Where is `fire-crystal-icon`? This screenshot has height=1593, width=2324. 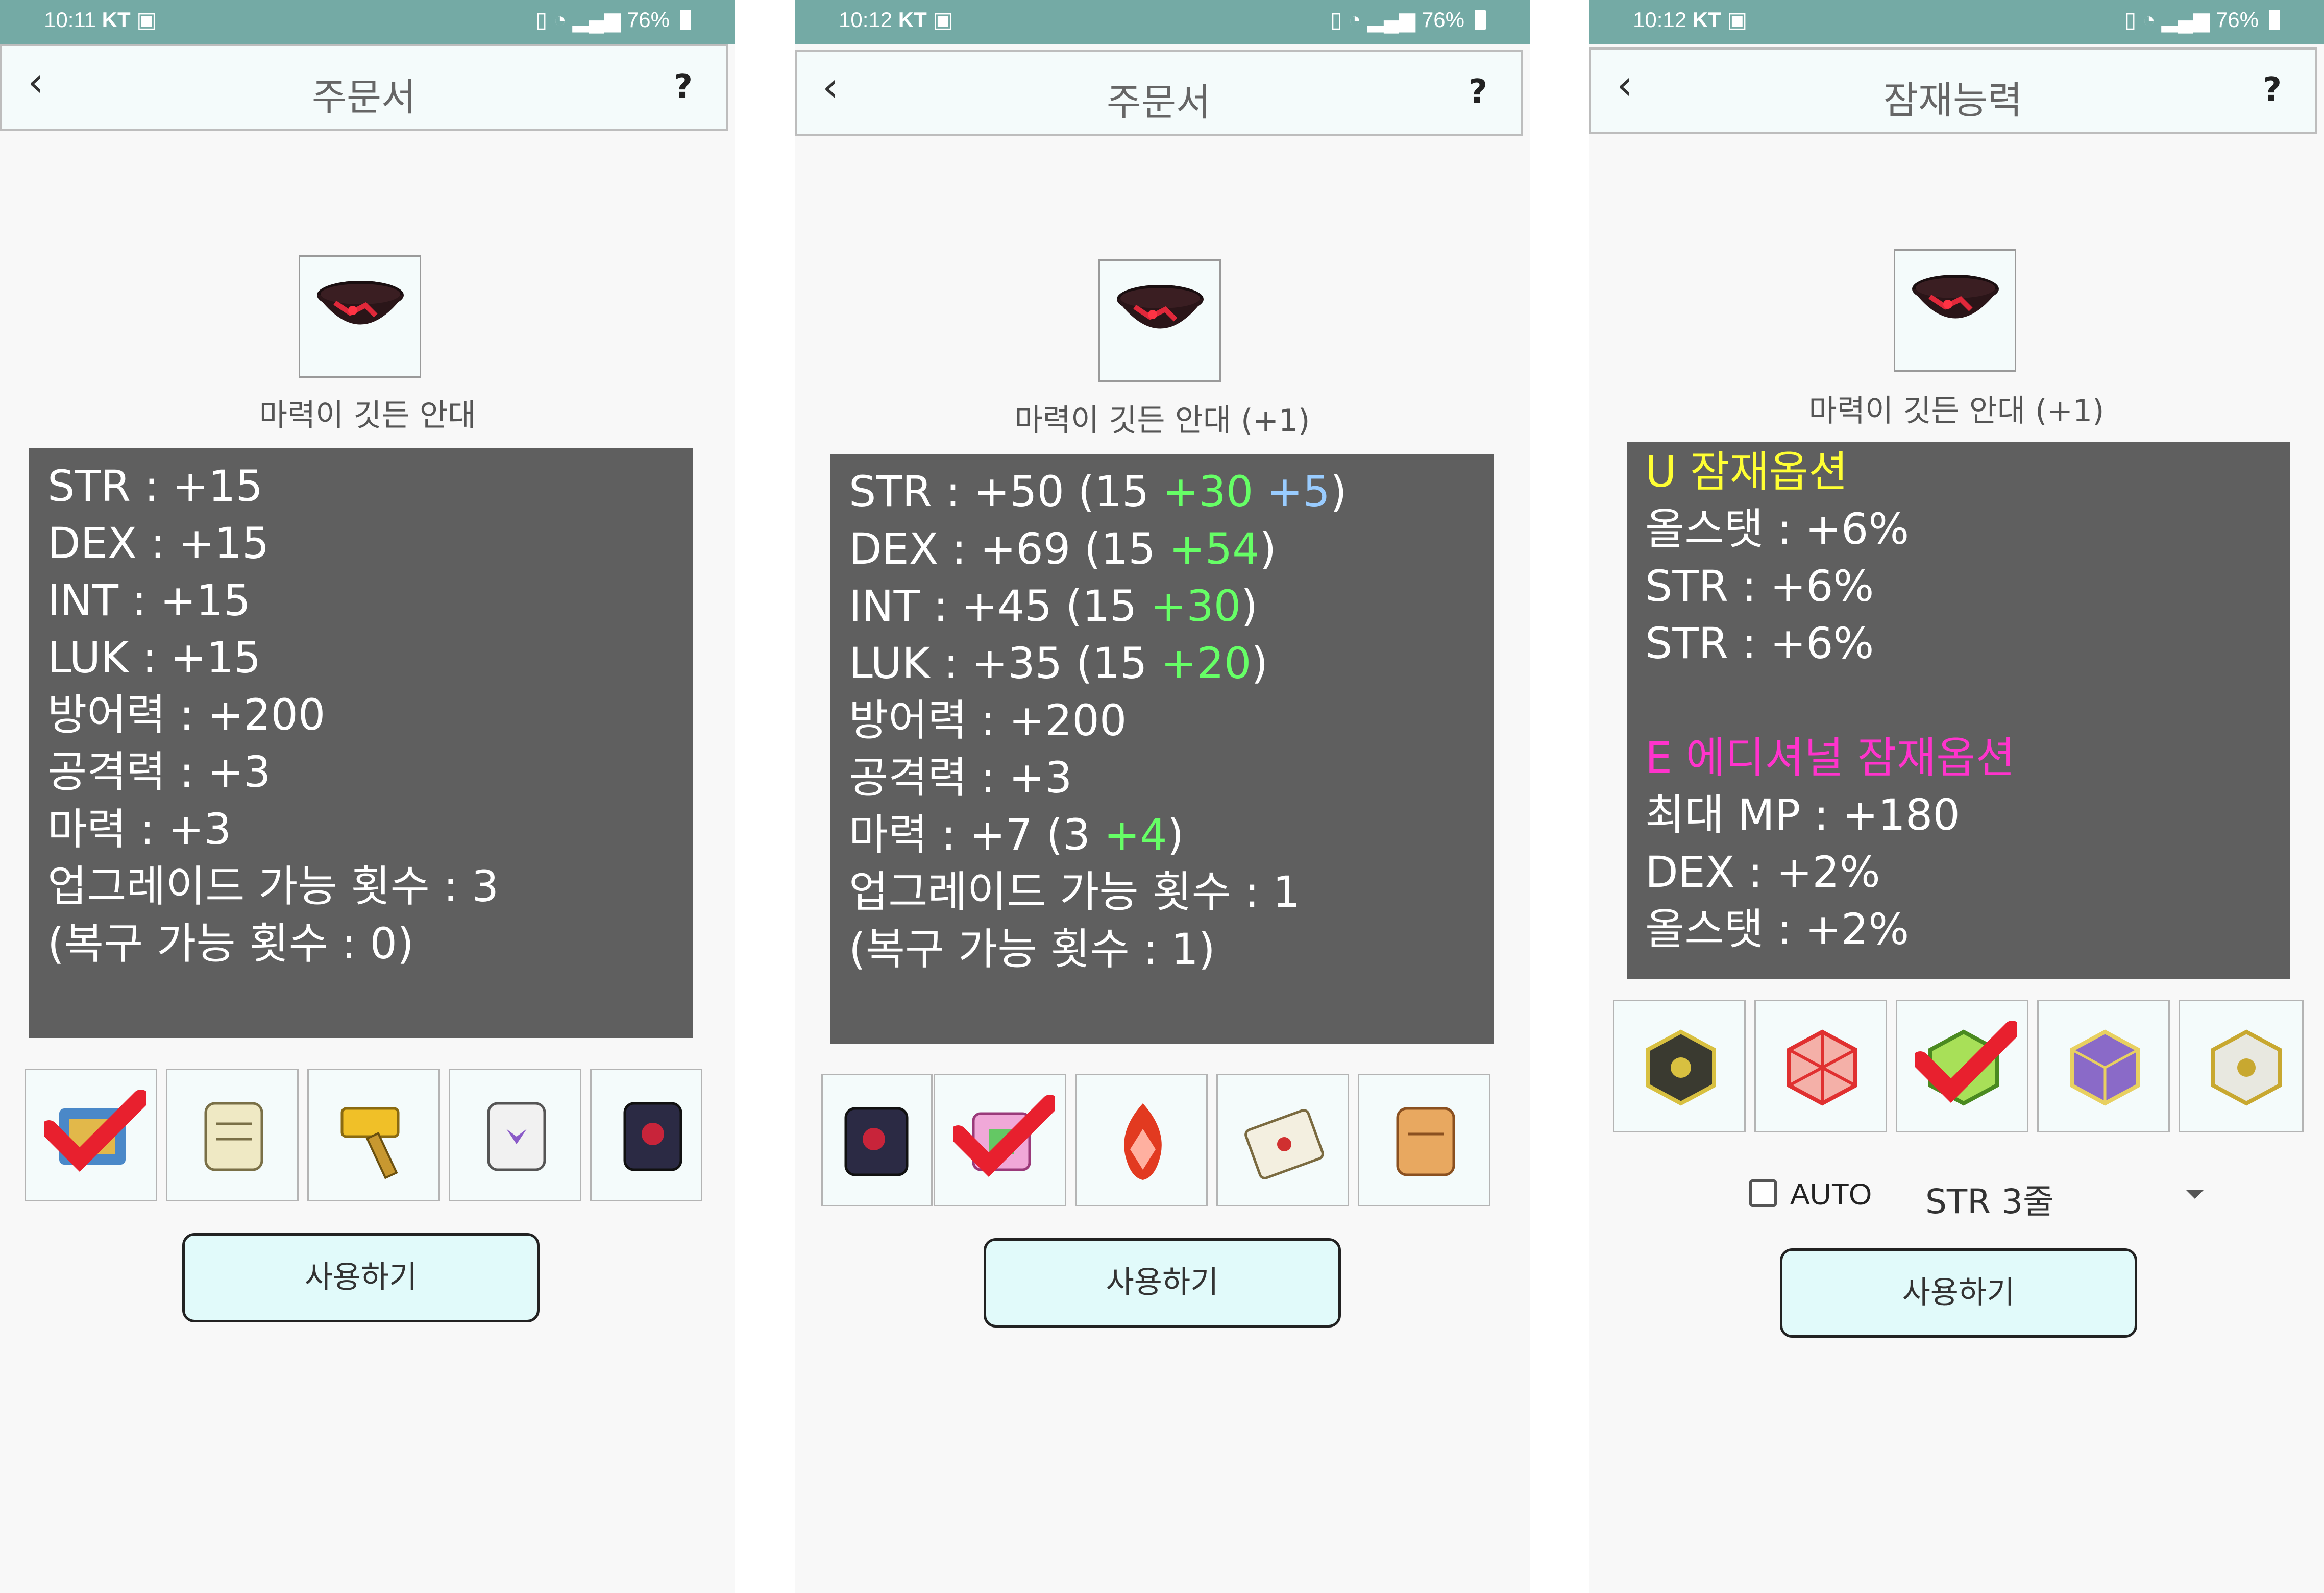
fire-crystal-icon is located at coordinates (1143, 1141).